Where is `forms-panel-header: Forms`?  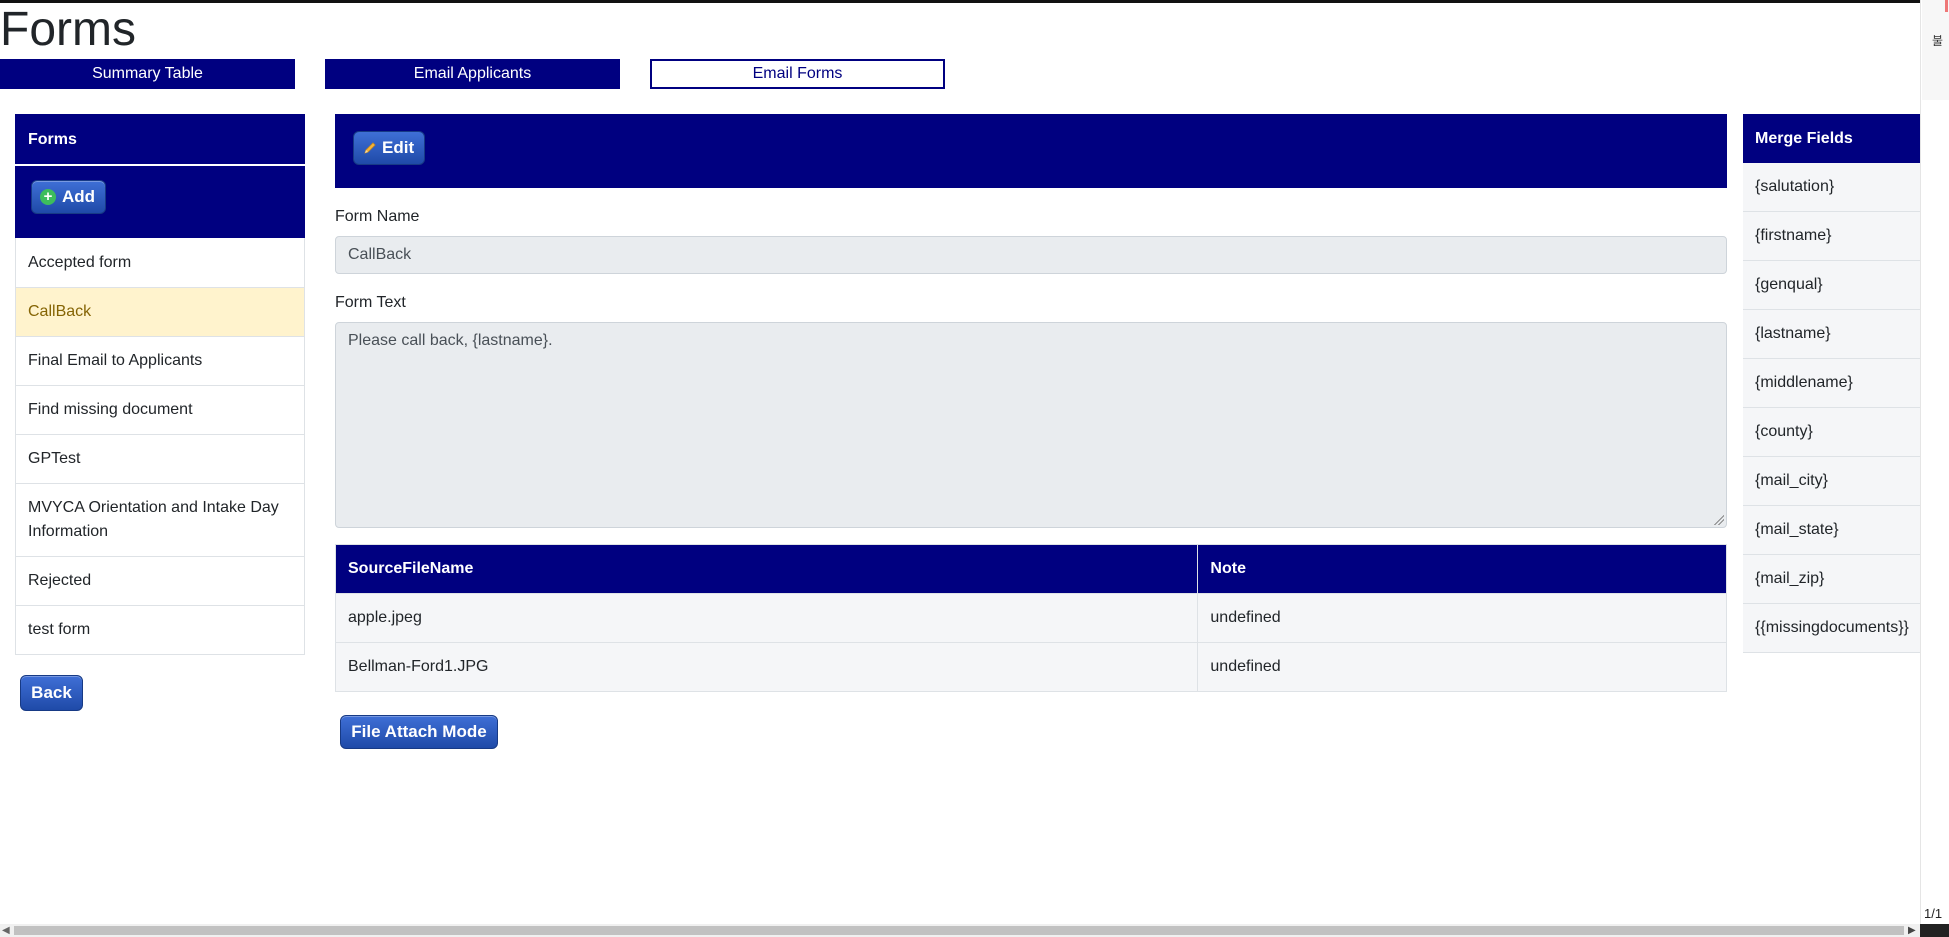 forms-panel-header: Forms is located at coordinates (160, 139).